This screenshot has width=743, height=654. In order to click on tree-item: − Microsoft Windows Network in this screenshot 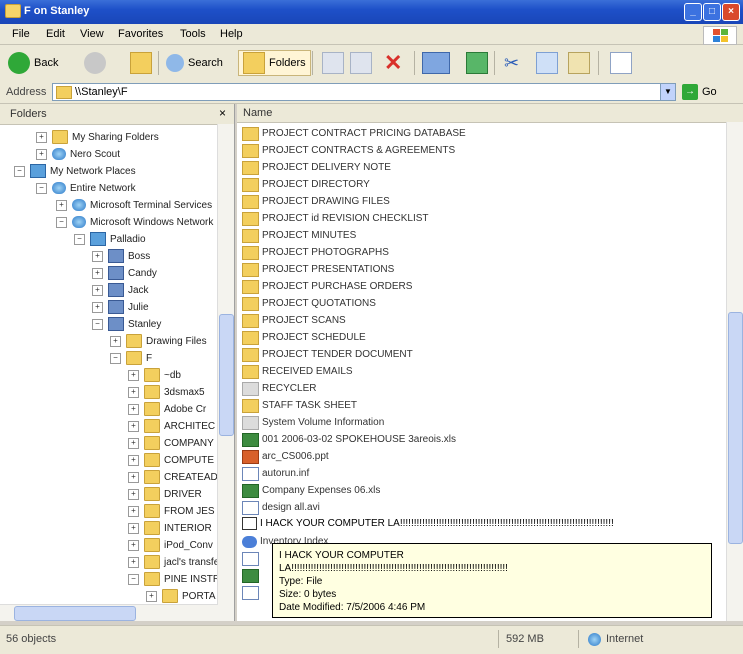, I will do `click(134, 222)`.